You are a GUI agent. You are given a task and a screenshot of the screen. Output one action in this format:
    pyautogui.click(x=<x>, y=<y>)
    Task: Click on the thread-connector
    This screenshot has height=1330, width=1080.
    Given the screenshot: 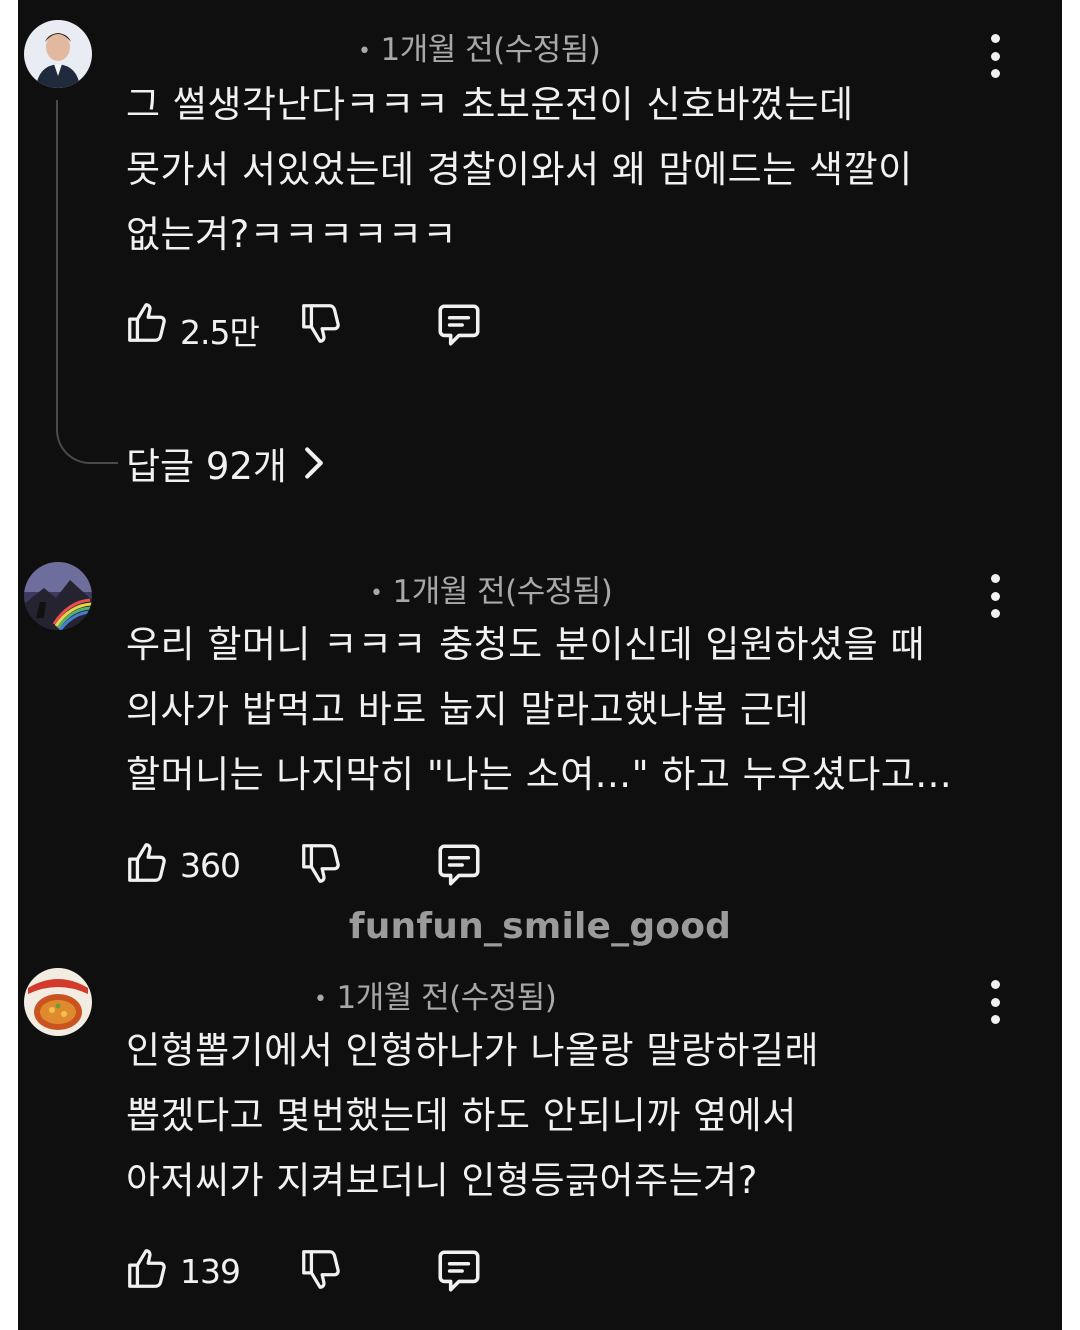 What is the action you would take?
    pyautogui.click(x=87, y=282)
    